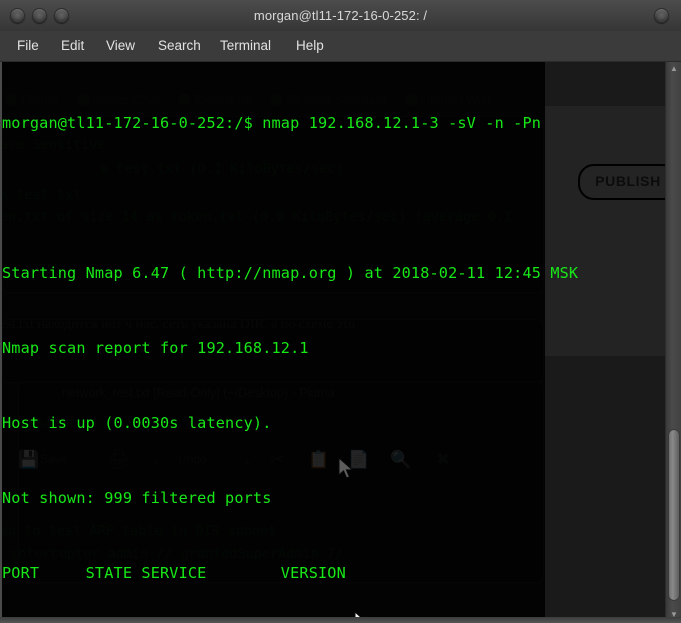 This screenshot has height=623, width=681. What do you see at coordinates (340, 46) in the screenshot?
I see `menu-bar: File Edit View Search Terminal Help` at bounding box center [340, 46].